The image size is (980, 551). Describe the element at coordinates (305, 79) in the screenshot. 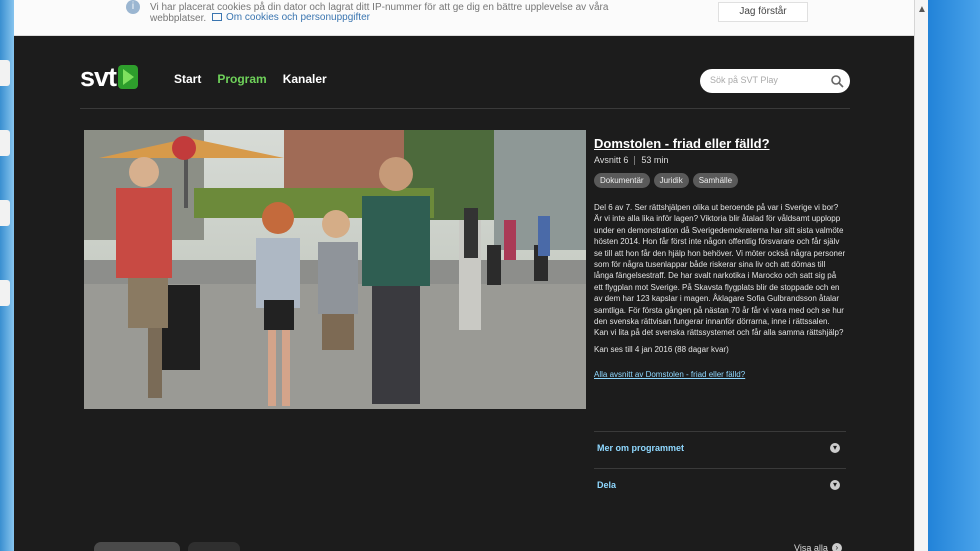

I see `nav-kanaler: Kanaler` at that location.